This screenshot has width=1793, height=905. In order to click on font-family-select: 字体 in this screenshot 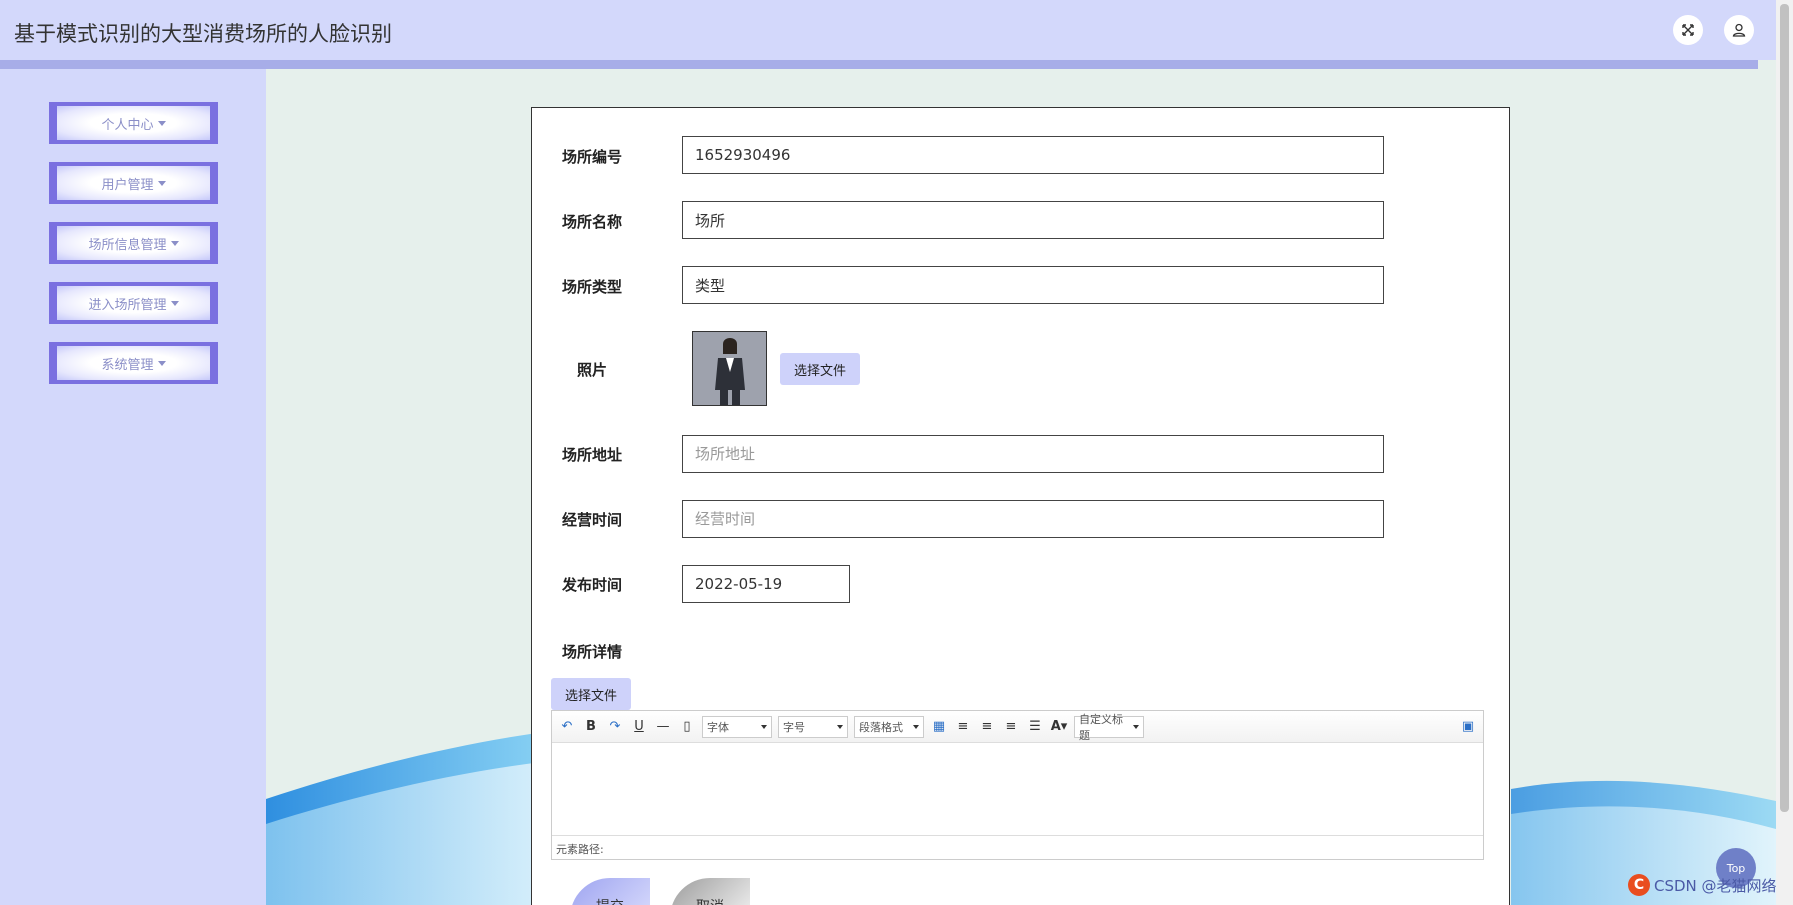, I will do `click(737, 726)`.